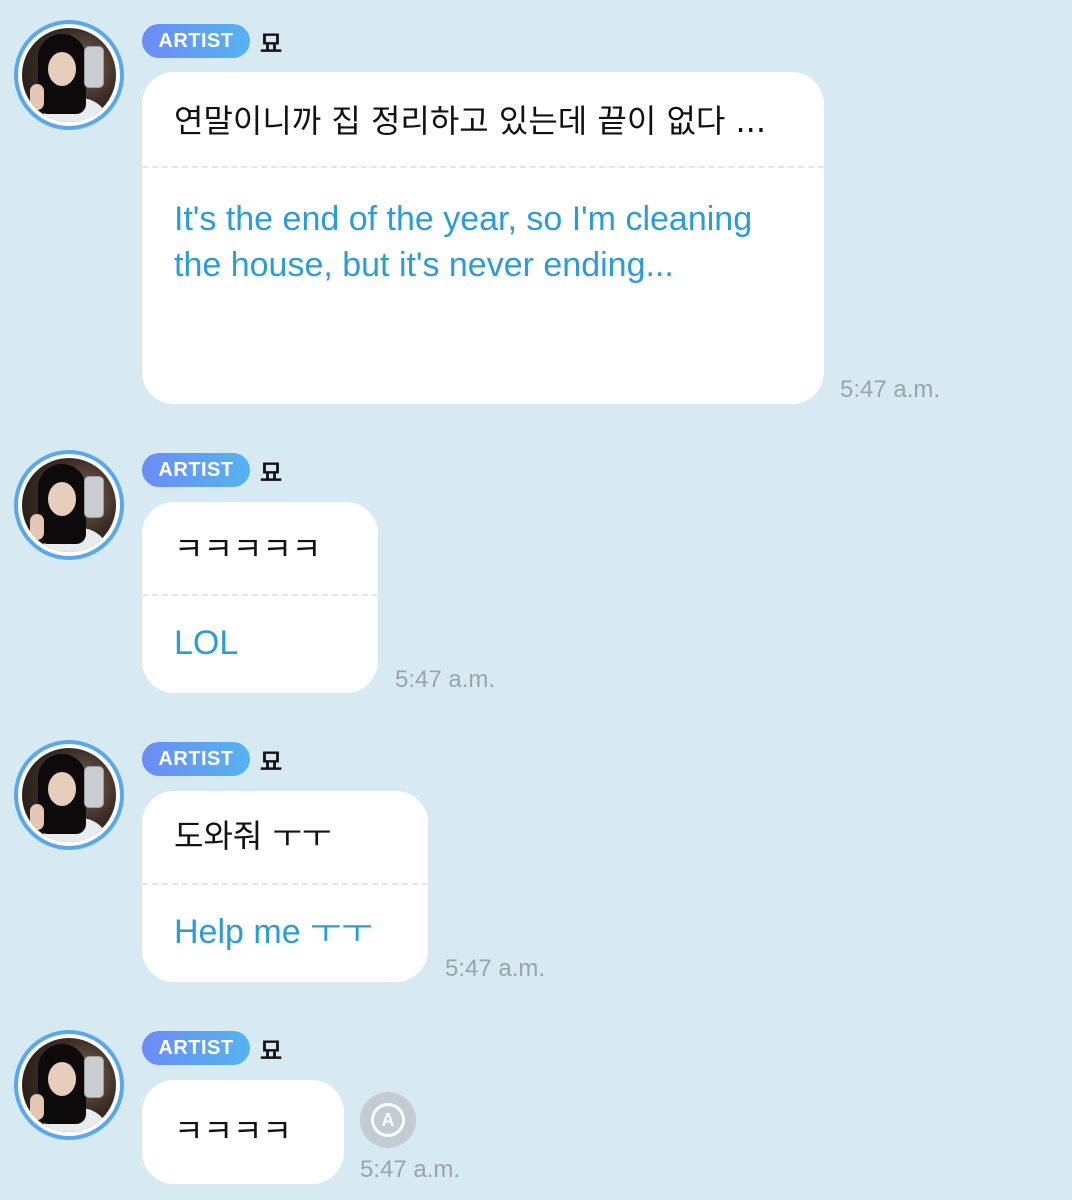  What do you see at coordinates (273, 932) in the screenshot?
I see `translated-text: Help me ㅜㅜ` at bounding box center [273, 932].